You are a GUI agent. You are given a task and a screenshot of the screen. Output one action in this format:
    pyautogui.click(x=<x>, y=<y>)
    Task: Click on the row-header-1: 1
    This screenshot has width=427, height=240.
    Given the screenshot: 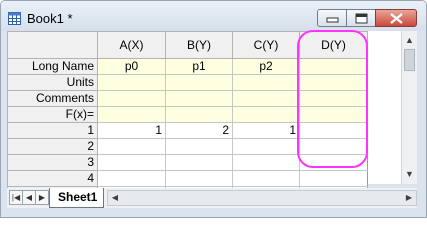 What is the action you would take?
    pyautogui.click(x=52, y=130)
    